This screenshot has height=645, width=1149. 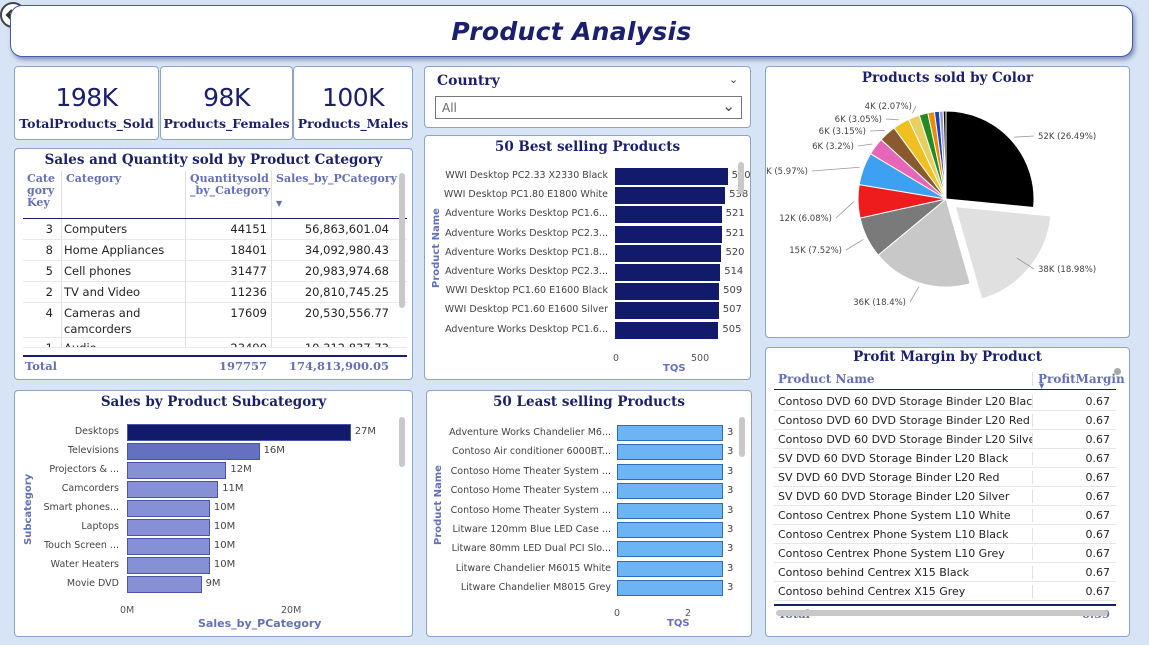 What do you see at coordinates (942, 613) in the screenshot?
I see `table-h-scrollbar` at bounding box center [942, 613].